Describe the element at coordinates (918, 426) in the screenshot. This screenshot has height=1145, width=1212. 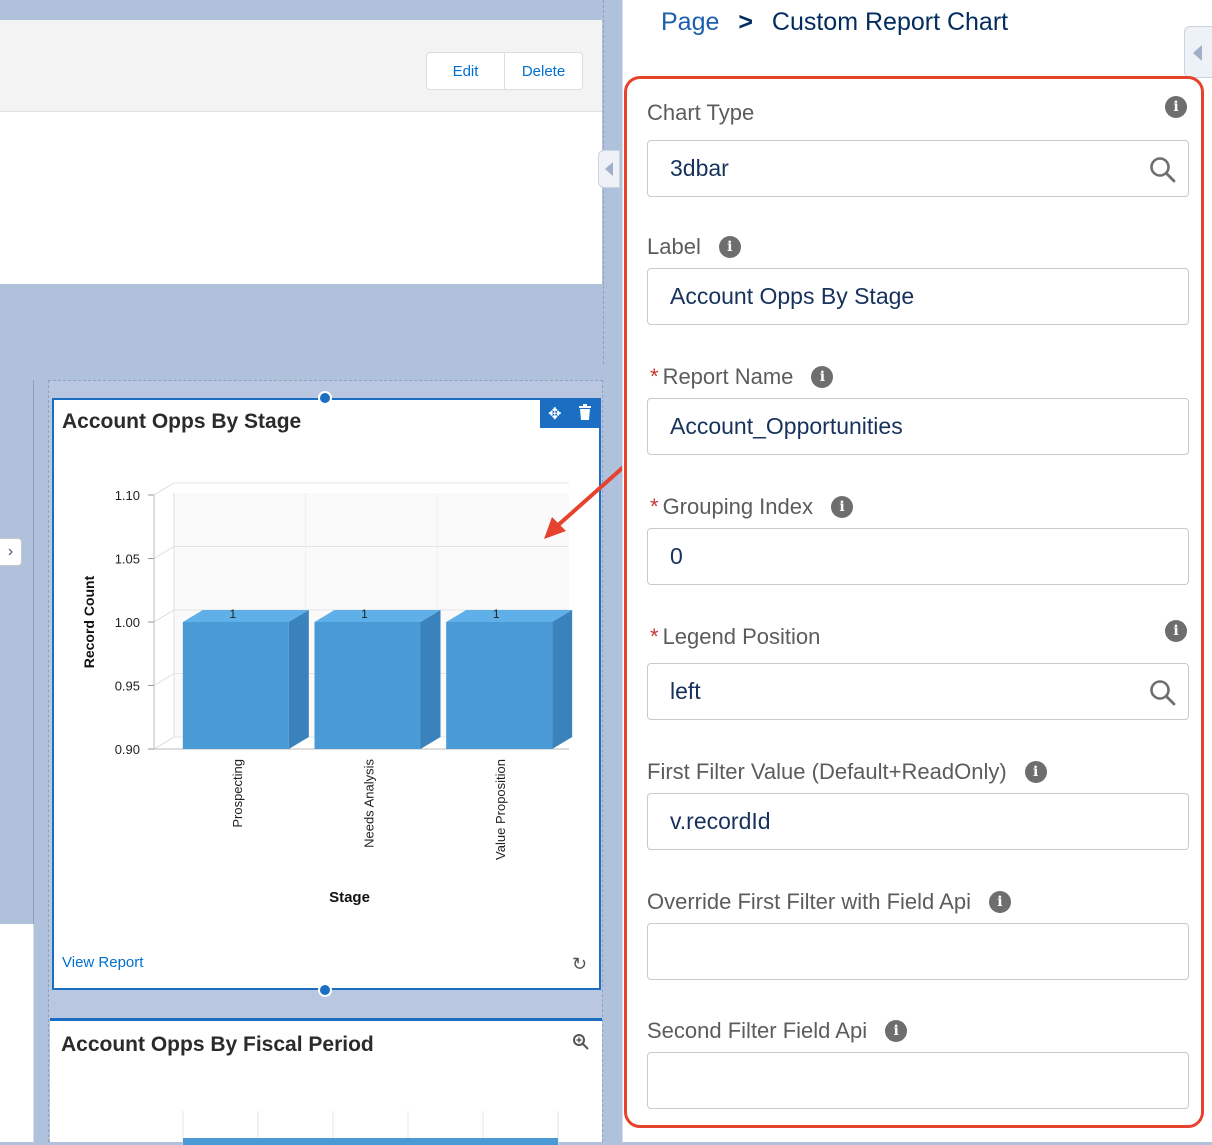
I see `report-name-input: Account_Opportunities` at that location.